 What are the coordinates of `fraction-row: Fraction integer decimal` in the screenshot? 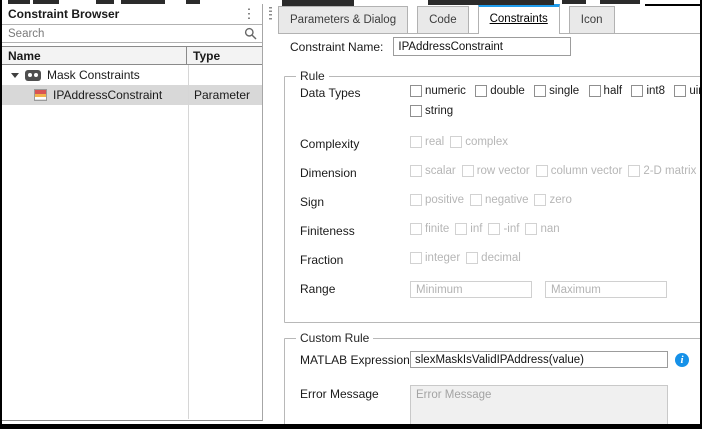 It's located at (410, 259).